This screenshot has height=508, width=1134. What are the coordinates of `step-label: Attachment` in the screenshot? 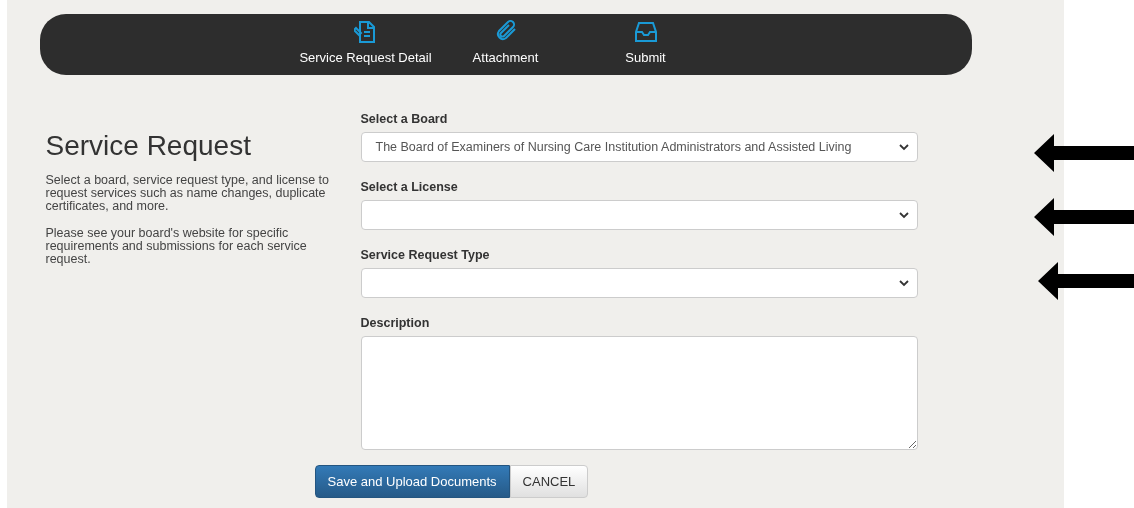 It's located at (505, 57).